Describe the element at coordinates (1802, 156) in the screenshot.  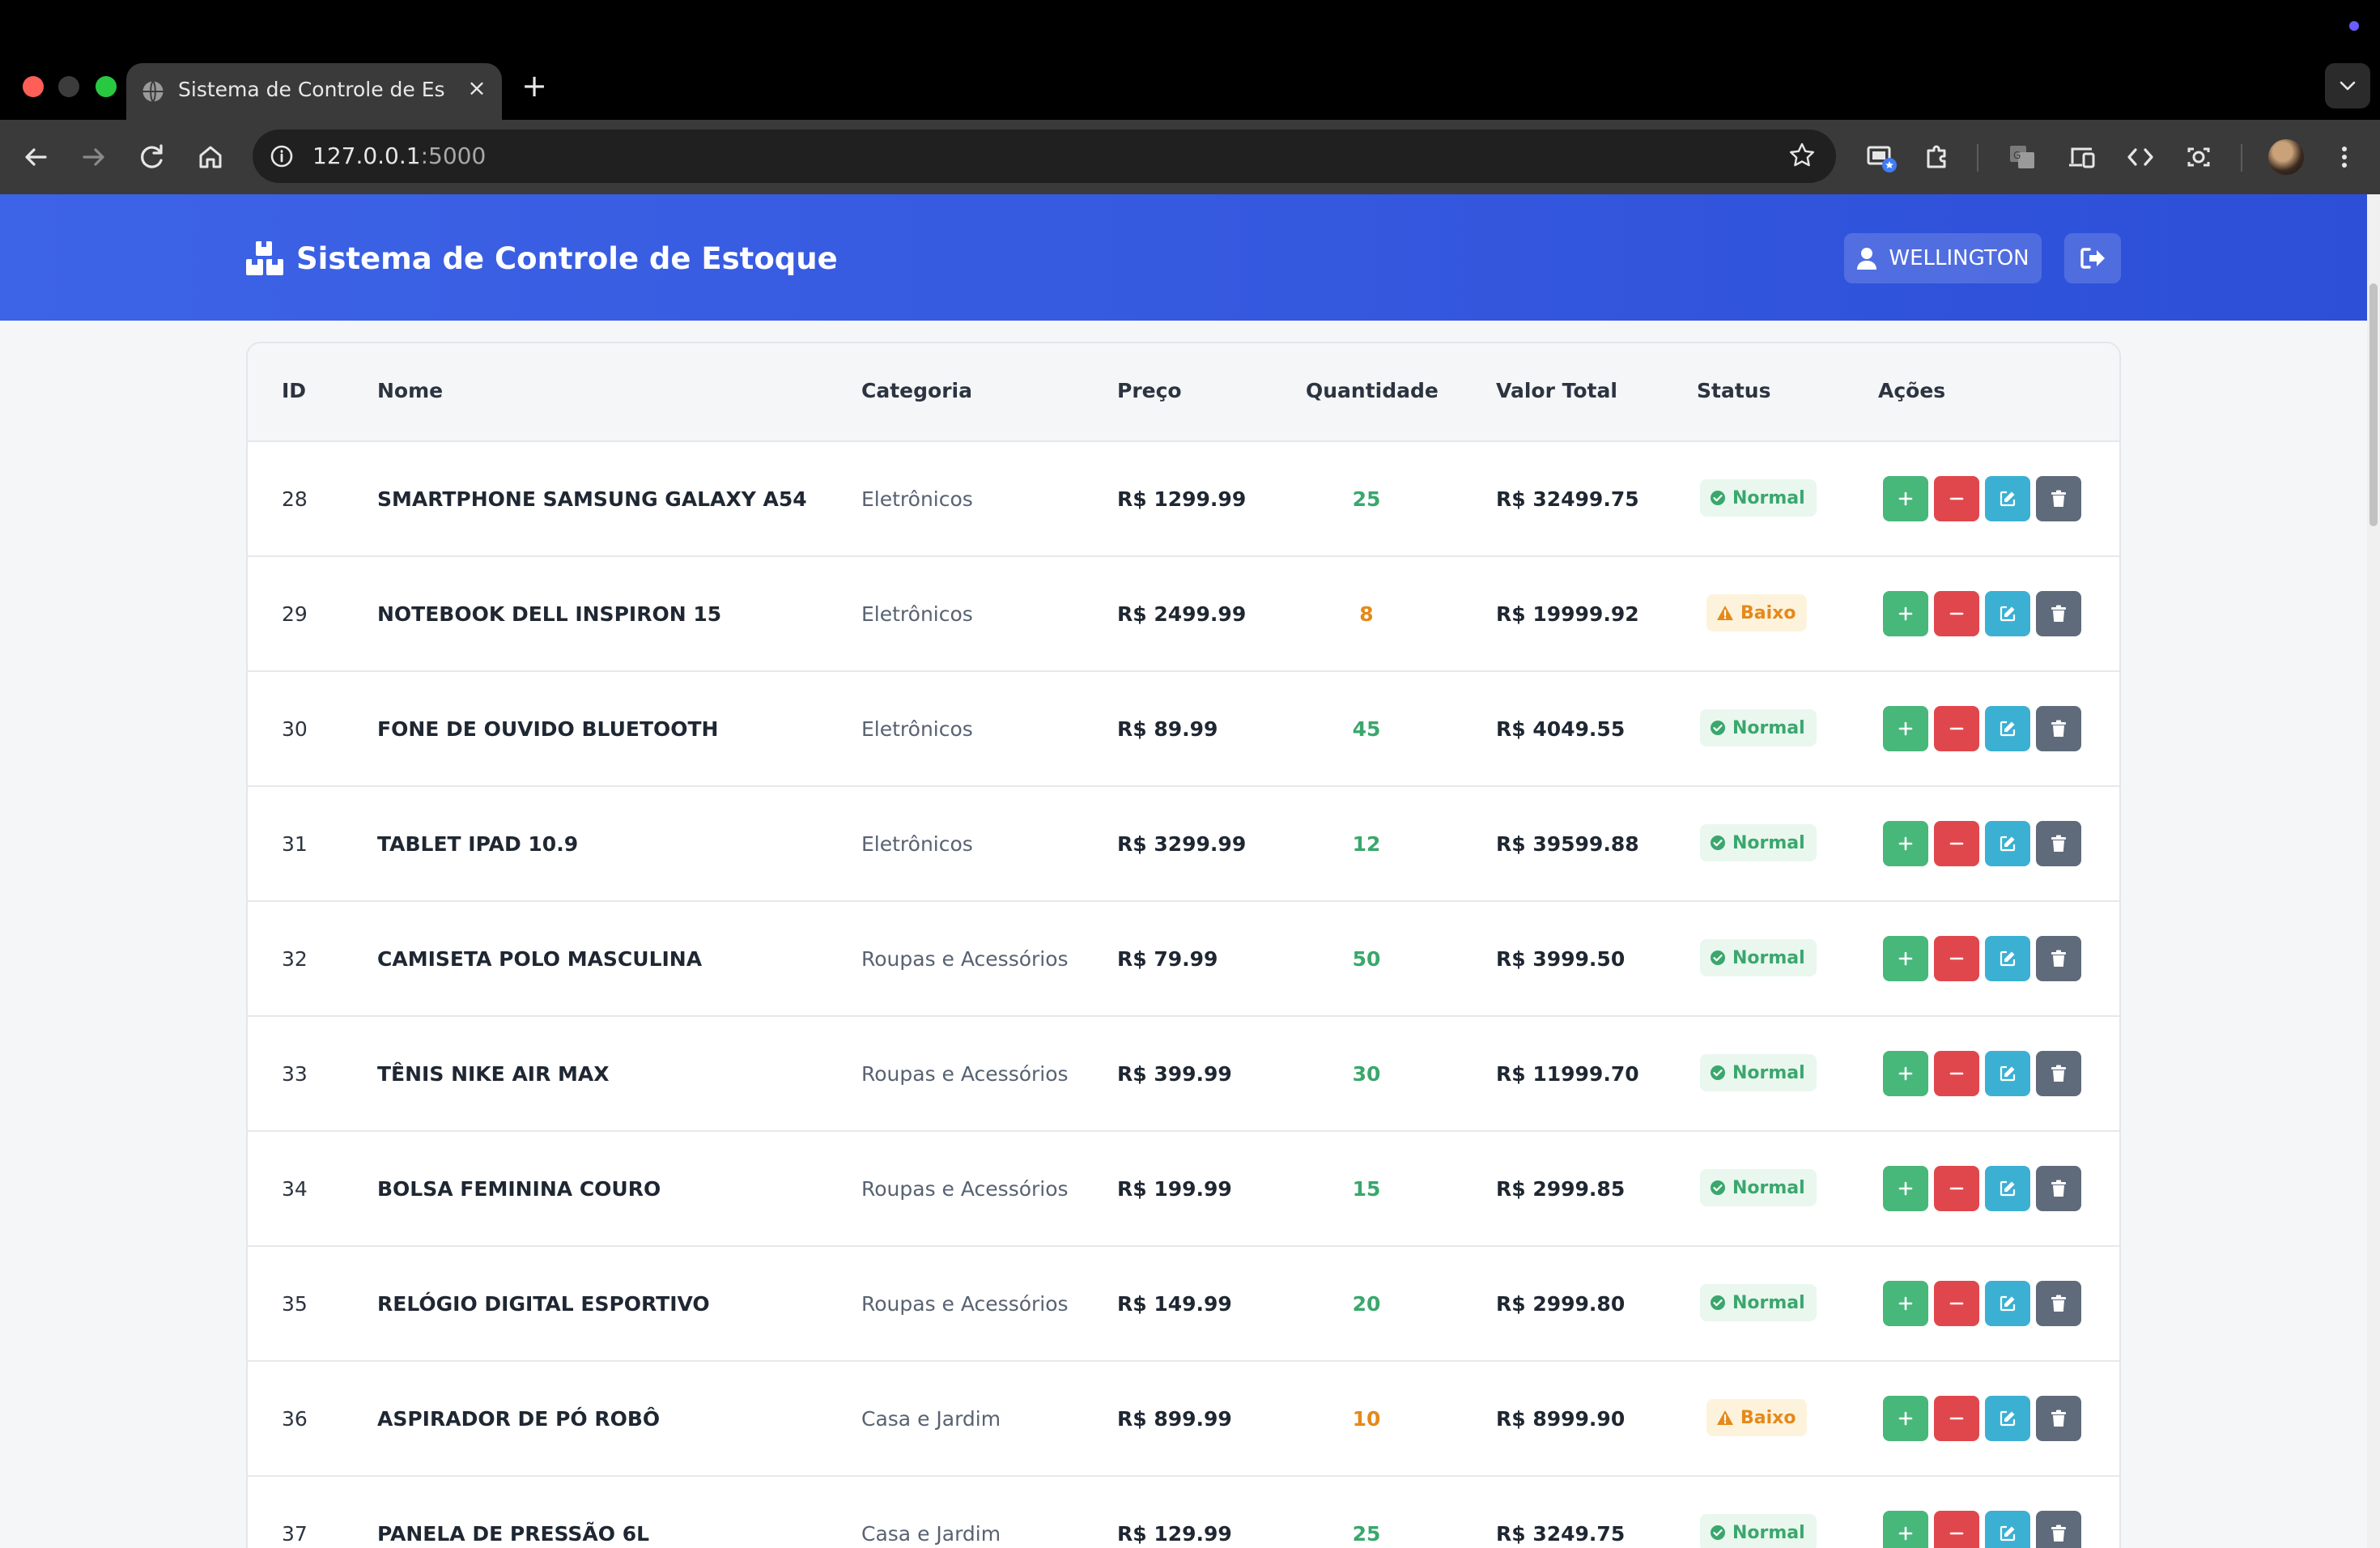
I see `bookmark-star-icon` at that location.